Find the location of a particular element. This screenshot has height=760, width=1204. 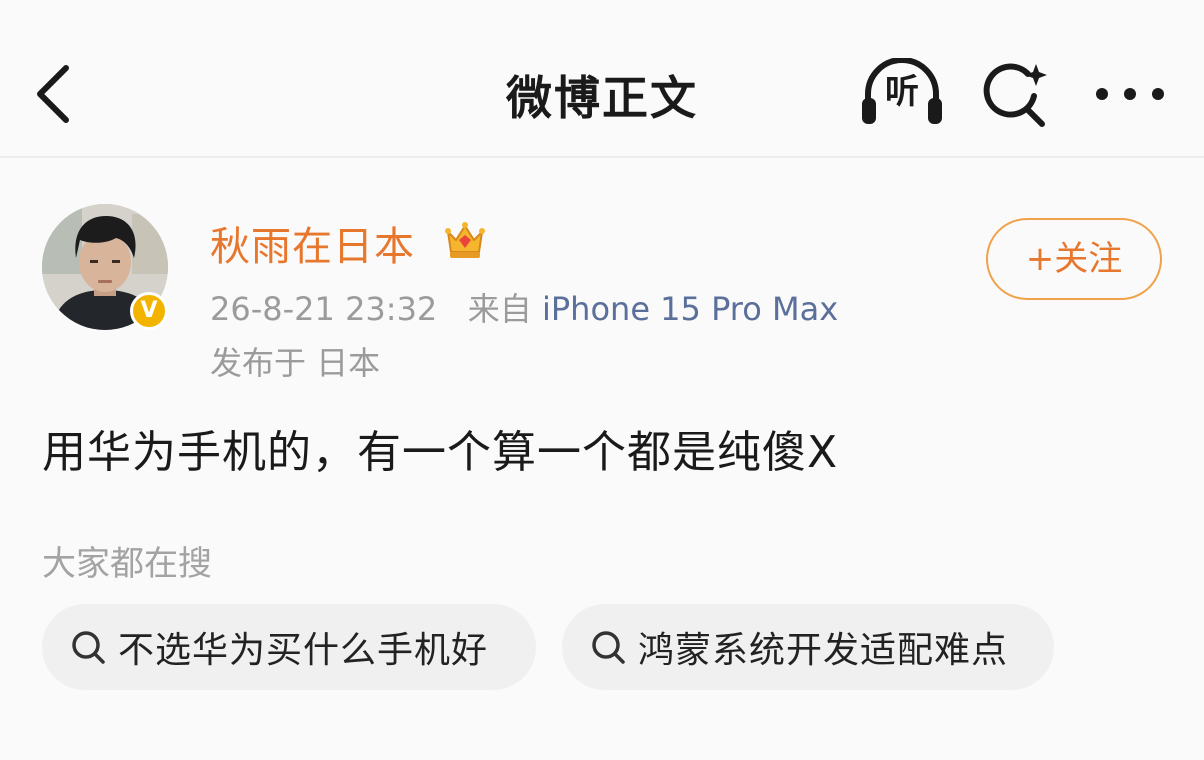

trending-search-chip: 不选华为买什么手机好 is located at coordinates (289, 647).